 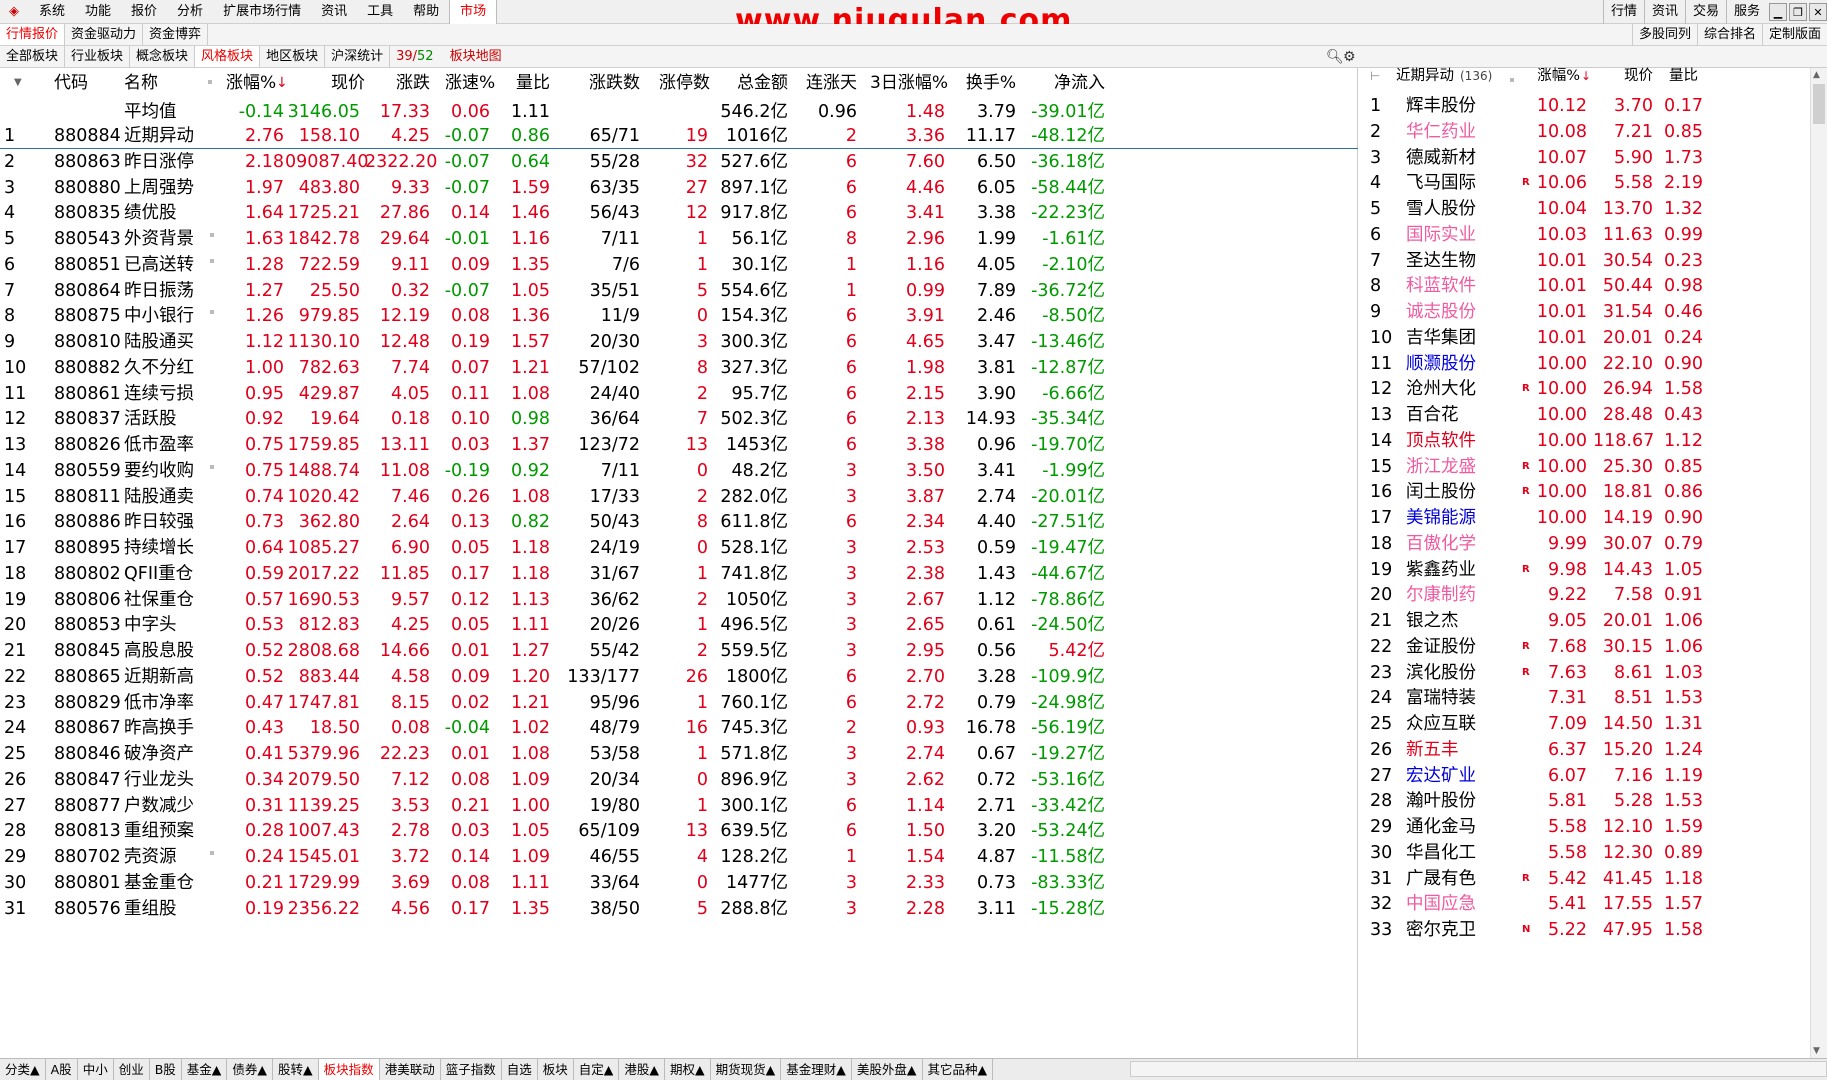 I want to click on gear-icon: ⚙, so click(x=1349, y=57).